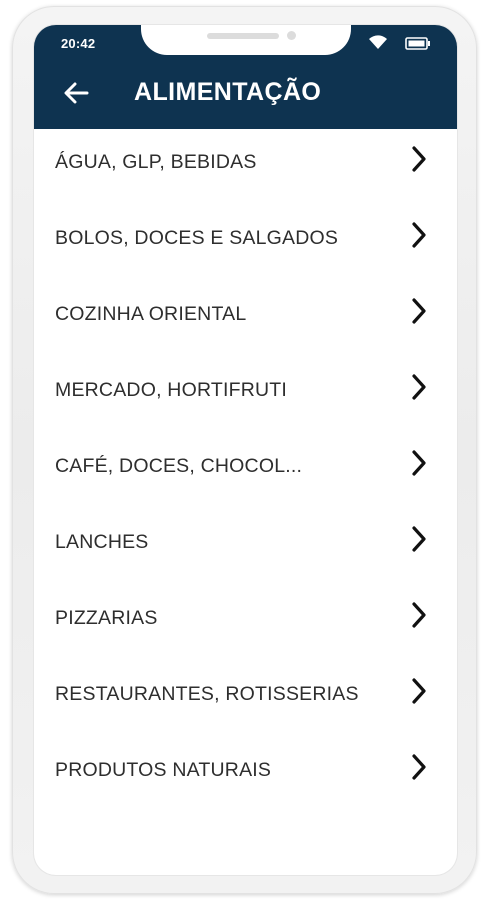 This screenshot has height=900, width=487. Describe the element at coordinates (156, 162) in the screenshot. I see `category-label: ÁGUA, GLP, BEBIDAS` at that location.